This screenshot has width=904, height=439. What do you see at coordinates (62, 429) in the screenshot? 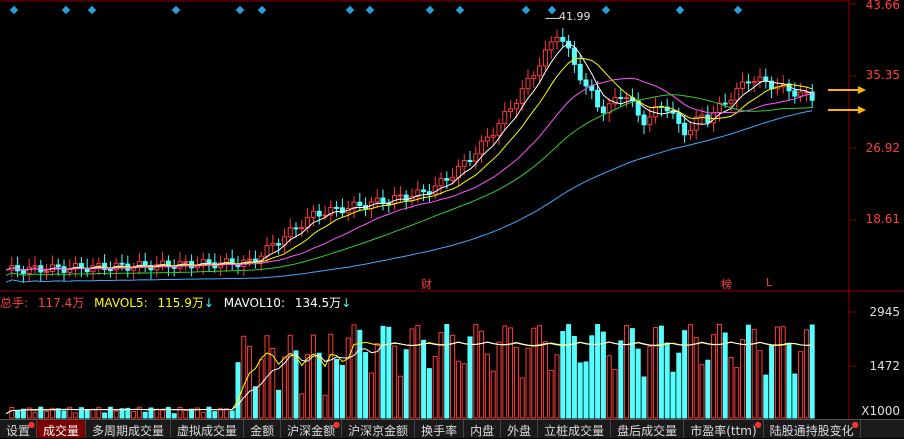
I see `tab-volume: 成交量` at bounding box center [62, 429].